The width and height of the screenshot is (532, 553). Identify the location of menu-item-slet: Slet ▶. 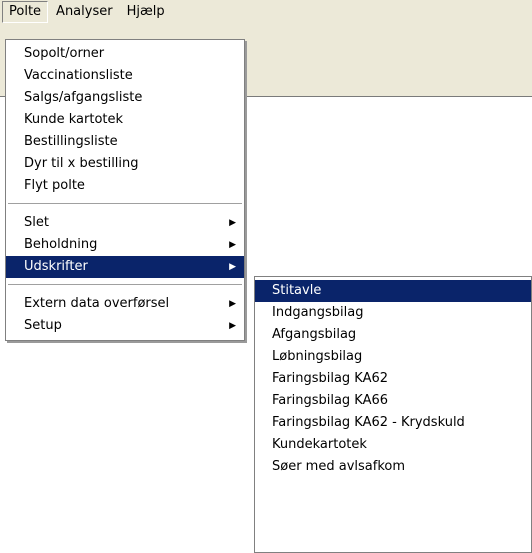
(125, 223).